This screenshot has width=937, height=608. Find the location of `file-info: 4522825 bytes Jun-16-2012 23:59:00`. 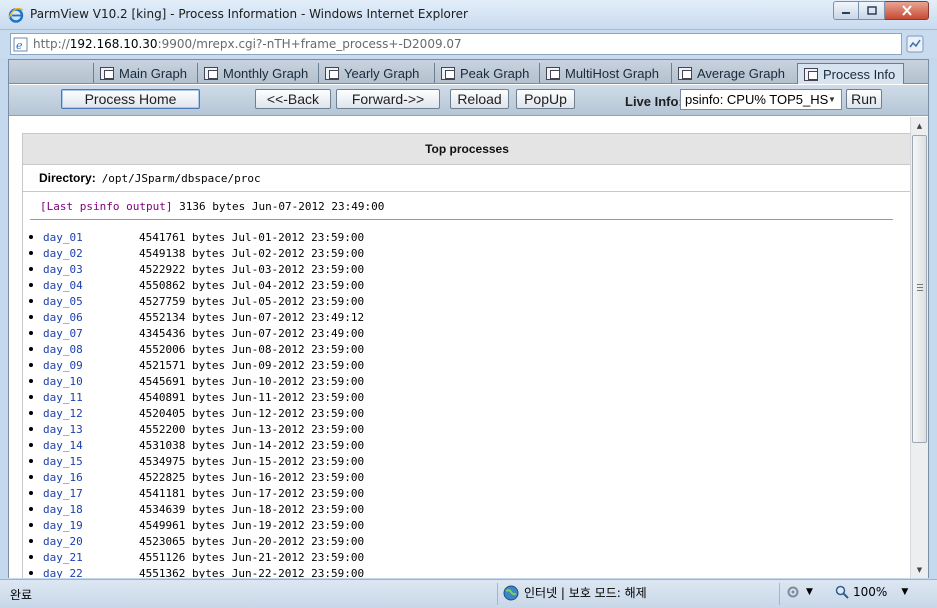

file-info: 4522825 bytes Jun-16-2012 23:59:00 is located at coordinates (252, 477).